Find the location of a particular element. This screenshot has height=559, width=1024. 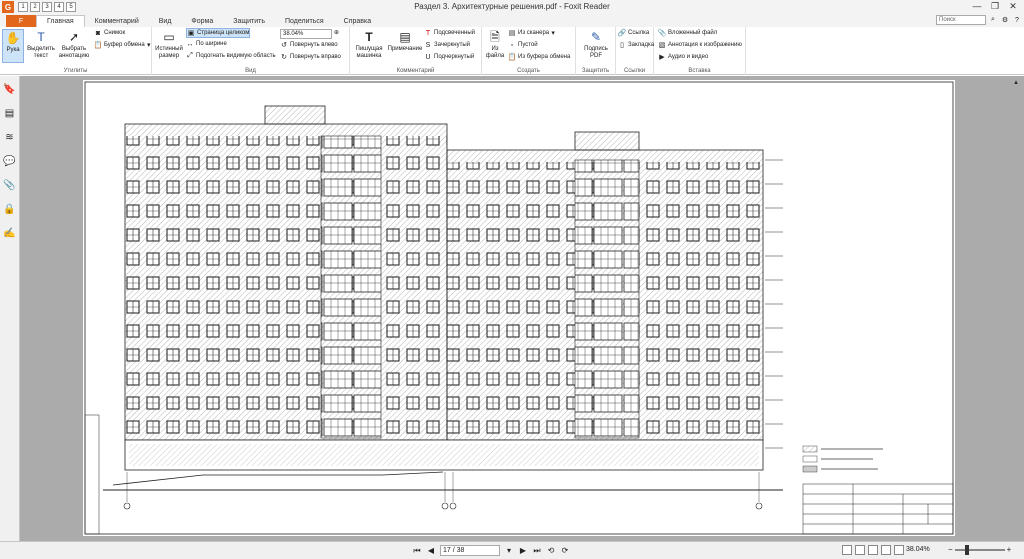

qat-item: 4 is located at coordinates (59, 7).